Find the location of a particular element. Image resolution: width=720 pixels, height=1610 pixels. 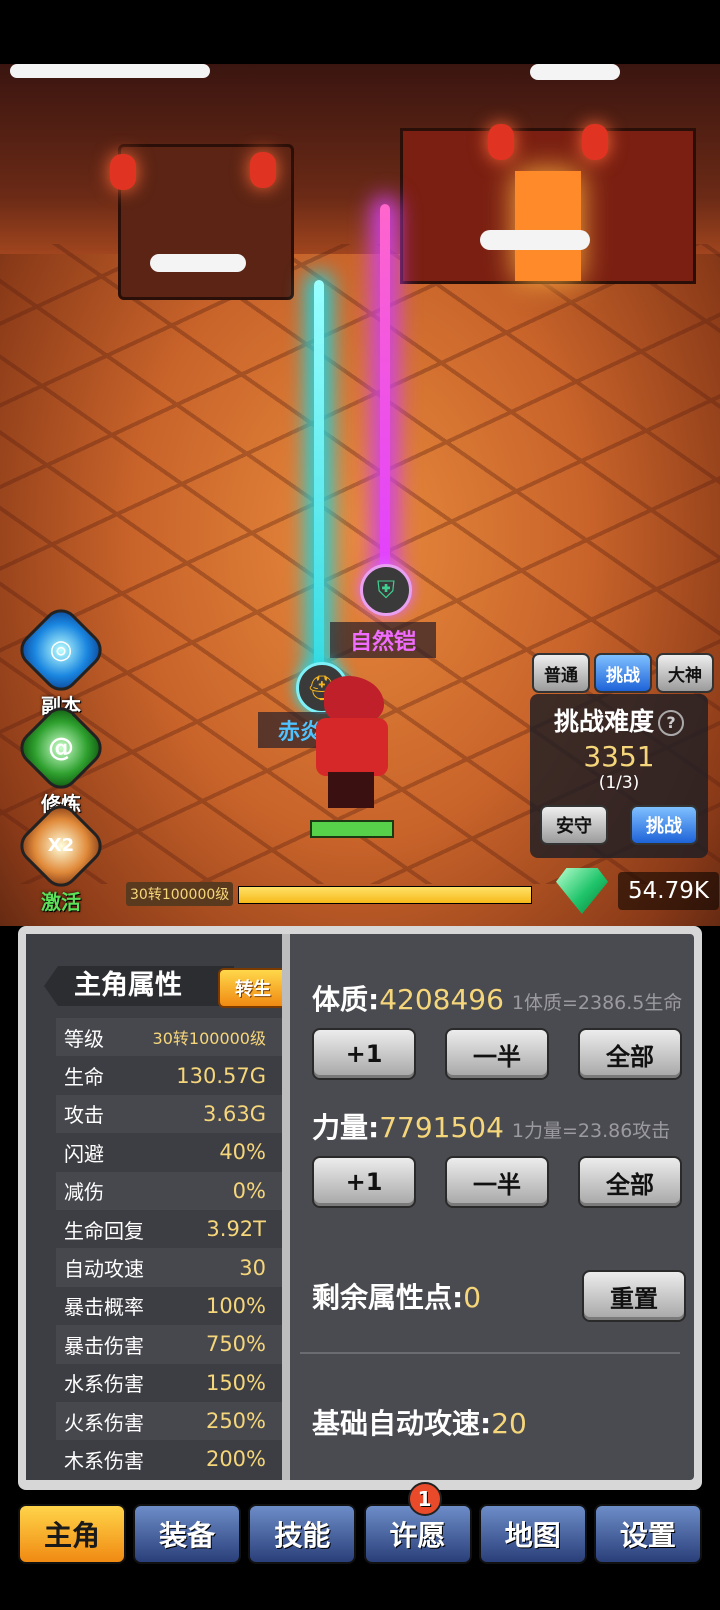

constitution-buttons: +1 一半 全部 is located at coordinates (497, 1054).